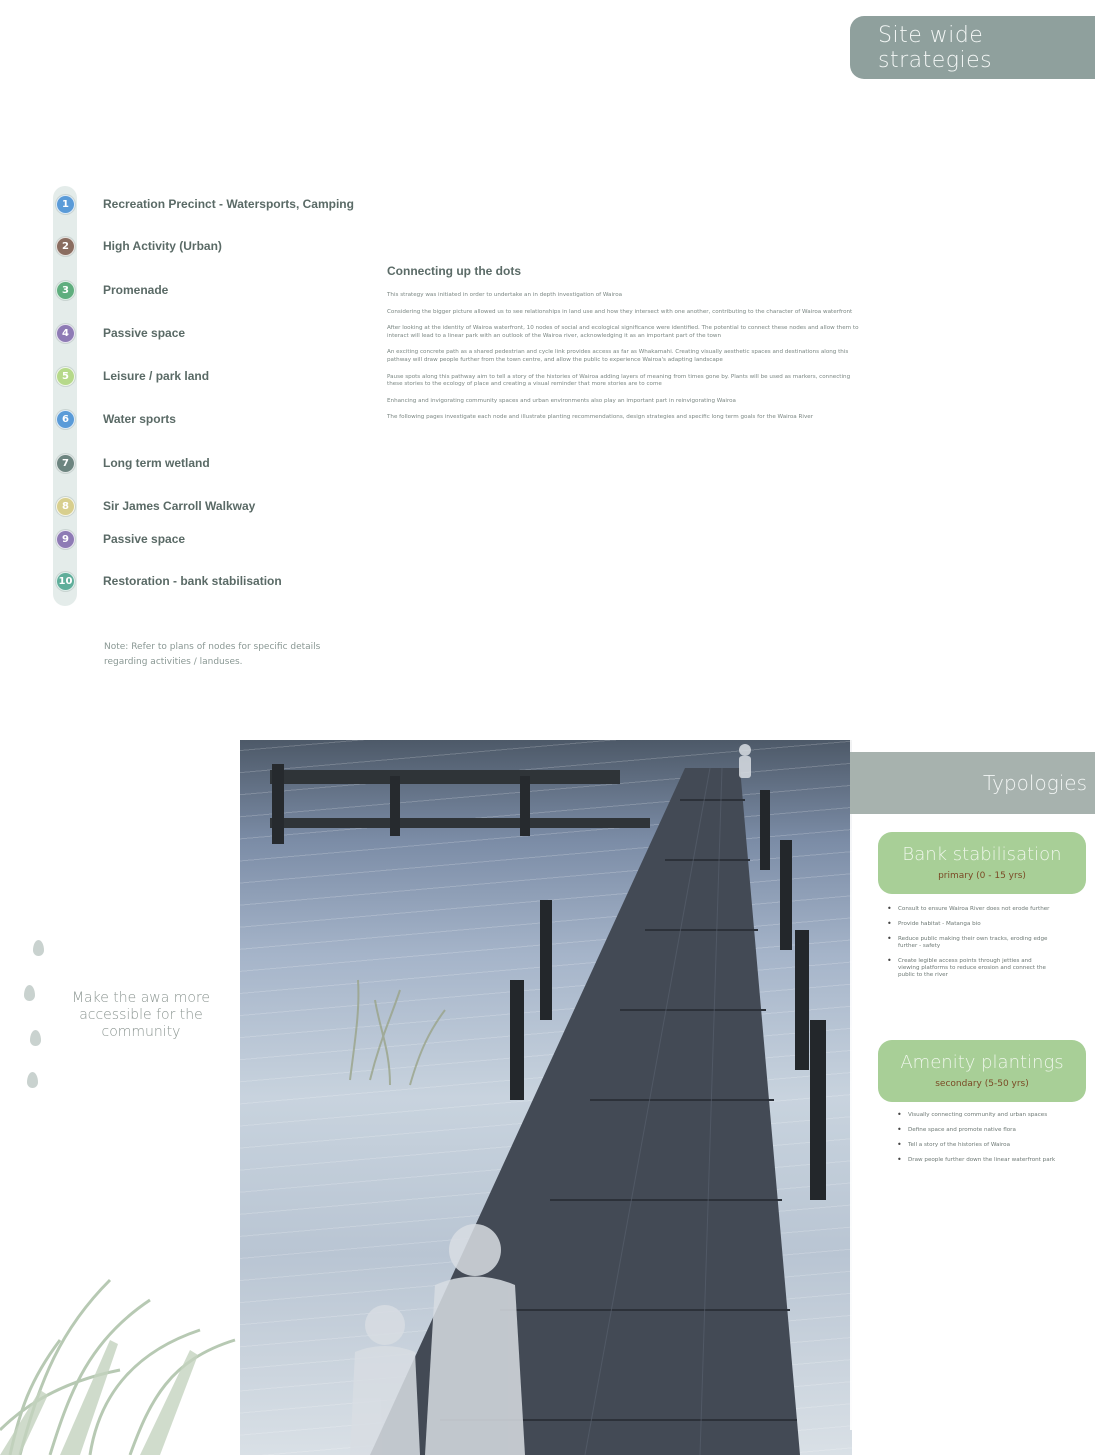 The width and height of the screenshot is (1095, 1455). What do you see at coordinates (65, 204) in the screenshot?
I see `node-number-badge: 1` at bounding box center [65, 204].